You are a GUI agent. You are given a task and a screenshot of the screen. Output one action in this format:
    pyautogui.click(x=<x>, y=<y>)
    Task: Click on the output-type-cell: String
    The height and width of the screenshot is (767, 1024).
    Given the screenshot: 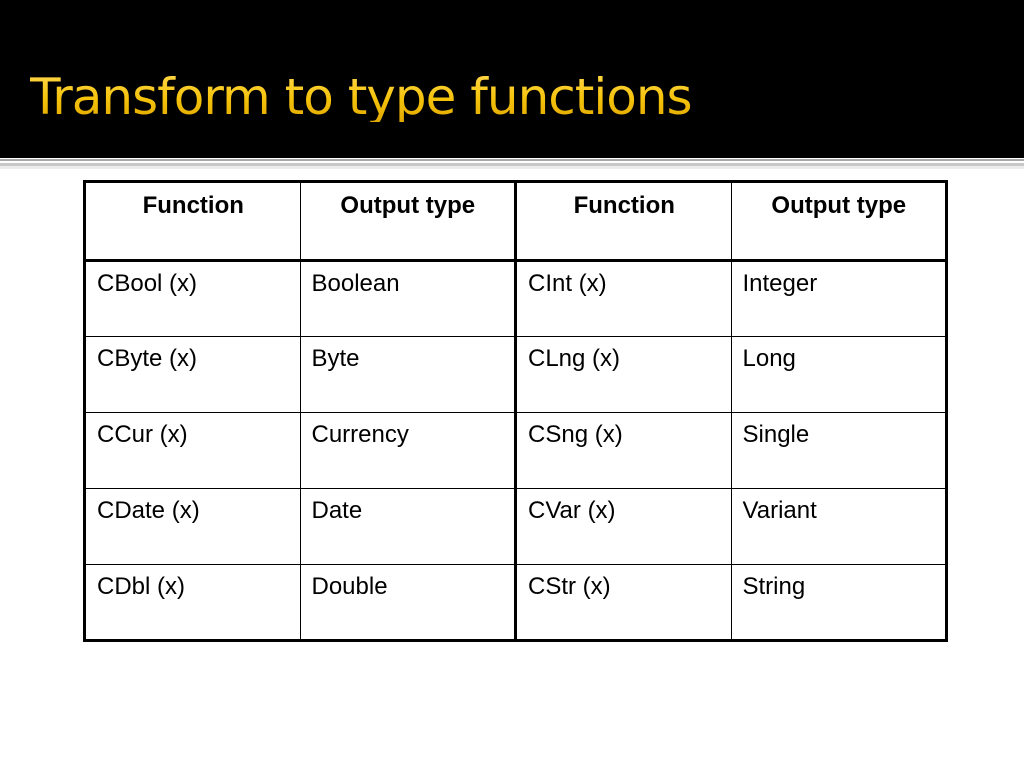 What is the action you would take?
    pyautogui.click(x=838, y=602)
    